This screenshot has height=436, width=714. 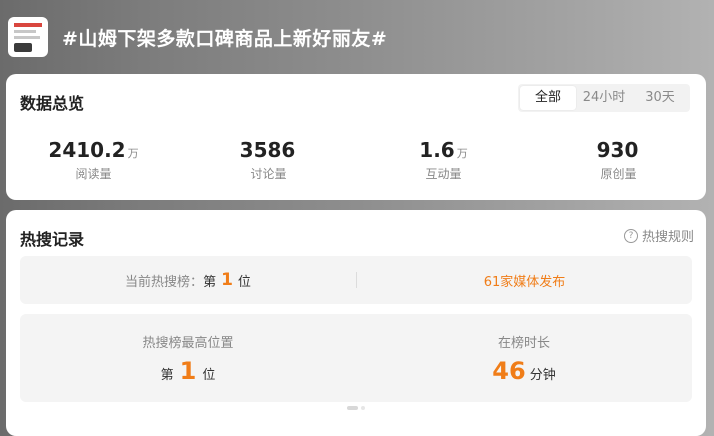 I want to click on hot-search-title: 热搜记录, so click(x=52, y=239).